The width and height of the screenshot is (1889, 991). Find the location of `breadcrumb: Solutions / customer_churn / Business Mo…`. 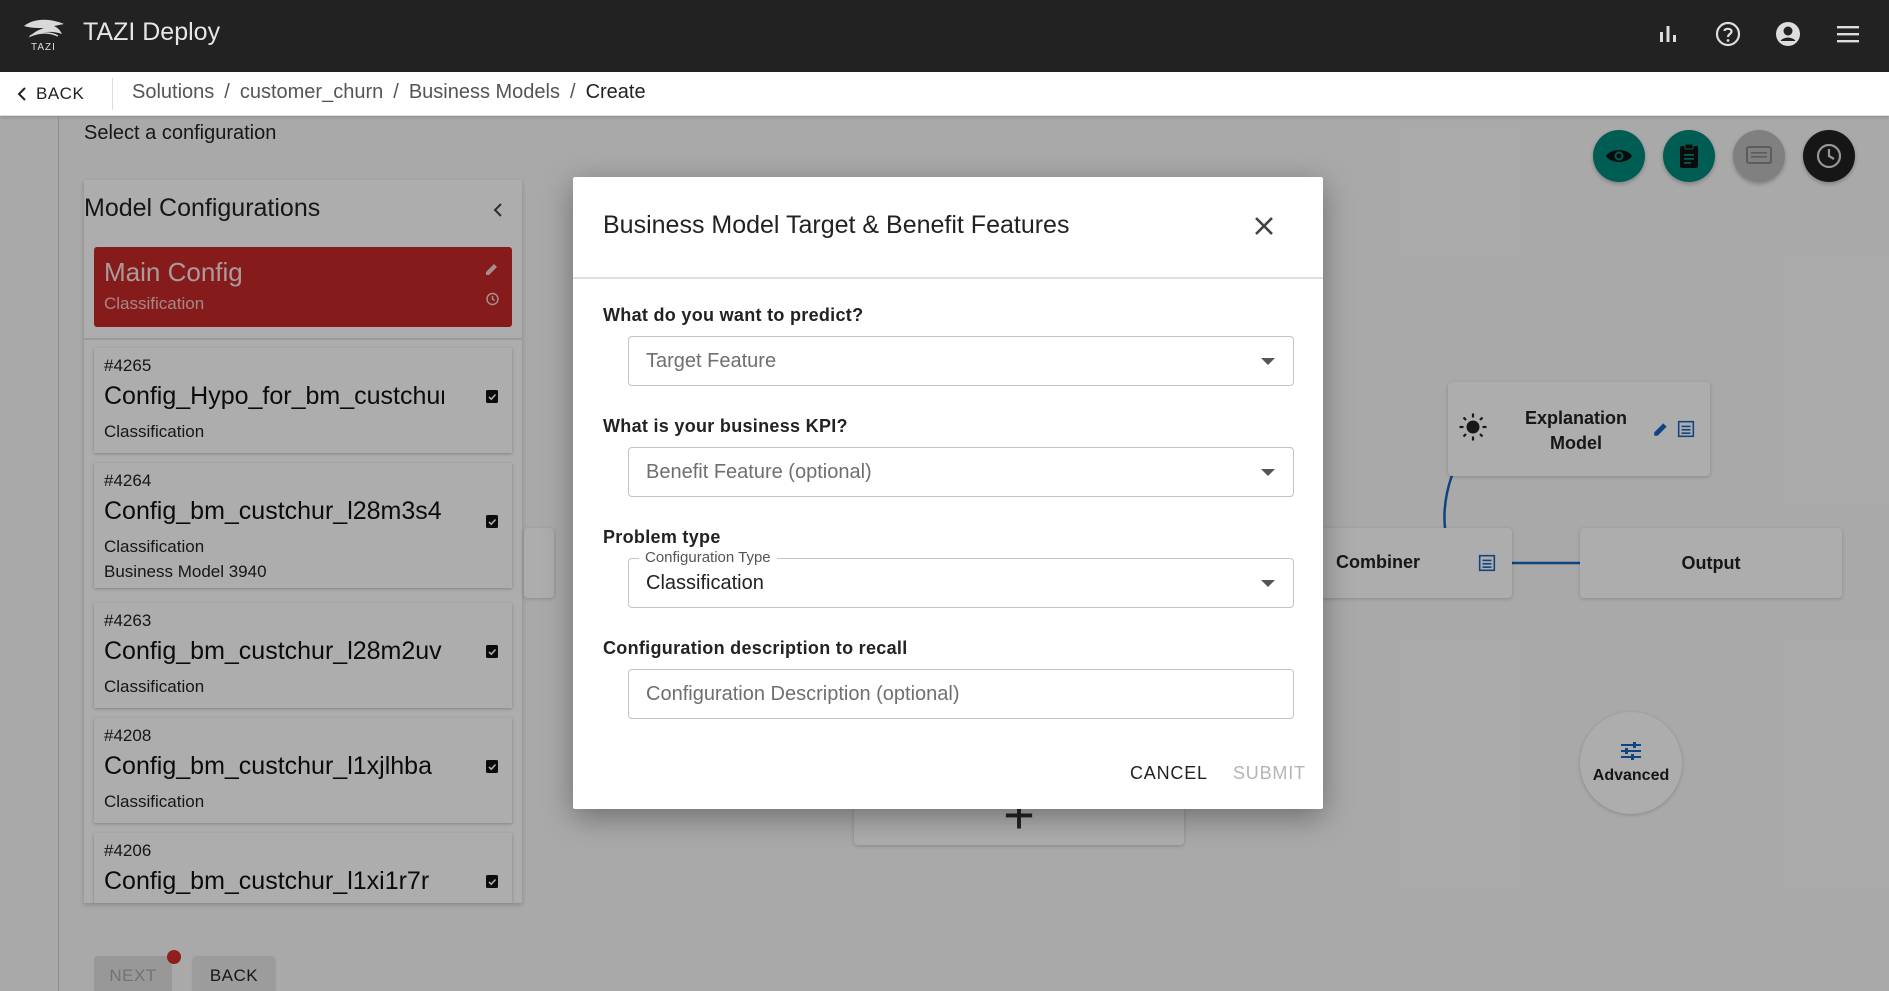

breadcrumb: Solutions / customer_churn / Business Mo… is located at coordinates (389, 92).